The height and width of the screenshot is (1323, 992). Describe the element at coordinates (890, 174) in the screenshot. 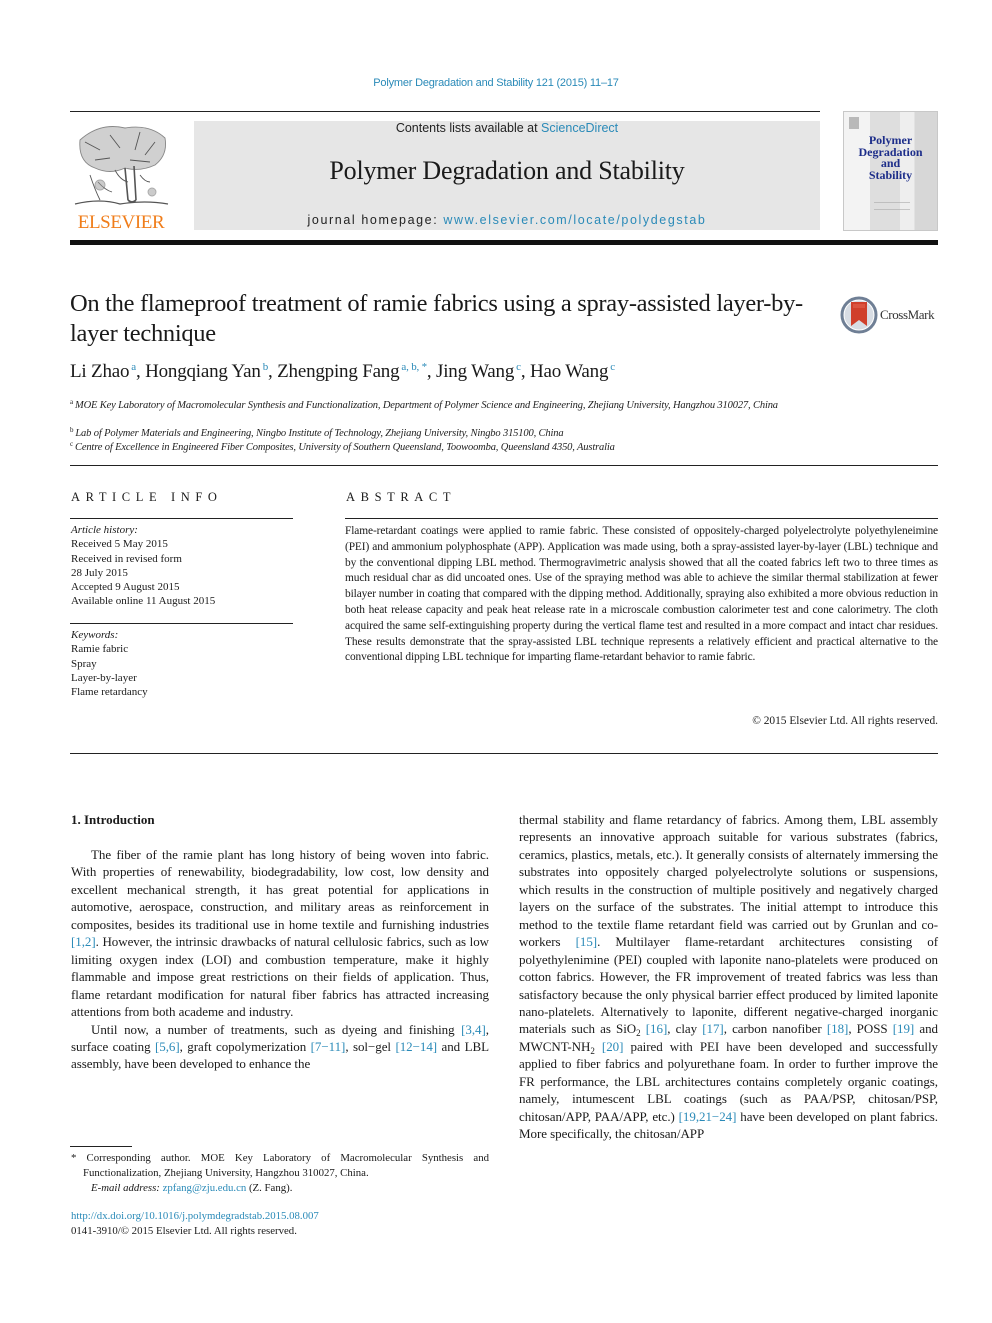

I see `cover-title-line: Stability` at that location.